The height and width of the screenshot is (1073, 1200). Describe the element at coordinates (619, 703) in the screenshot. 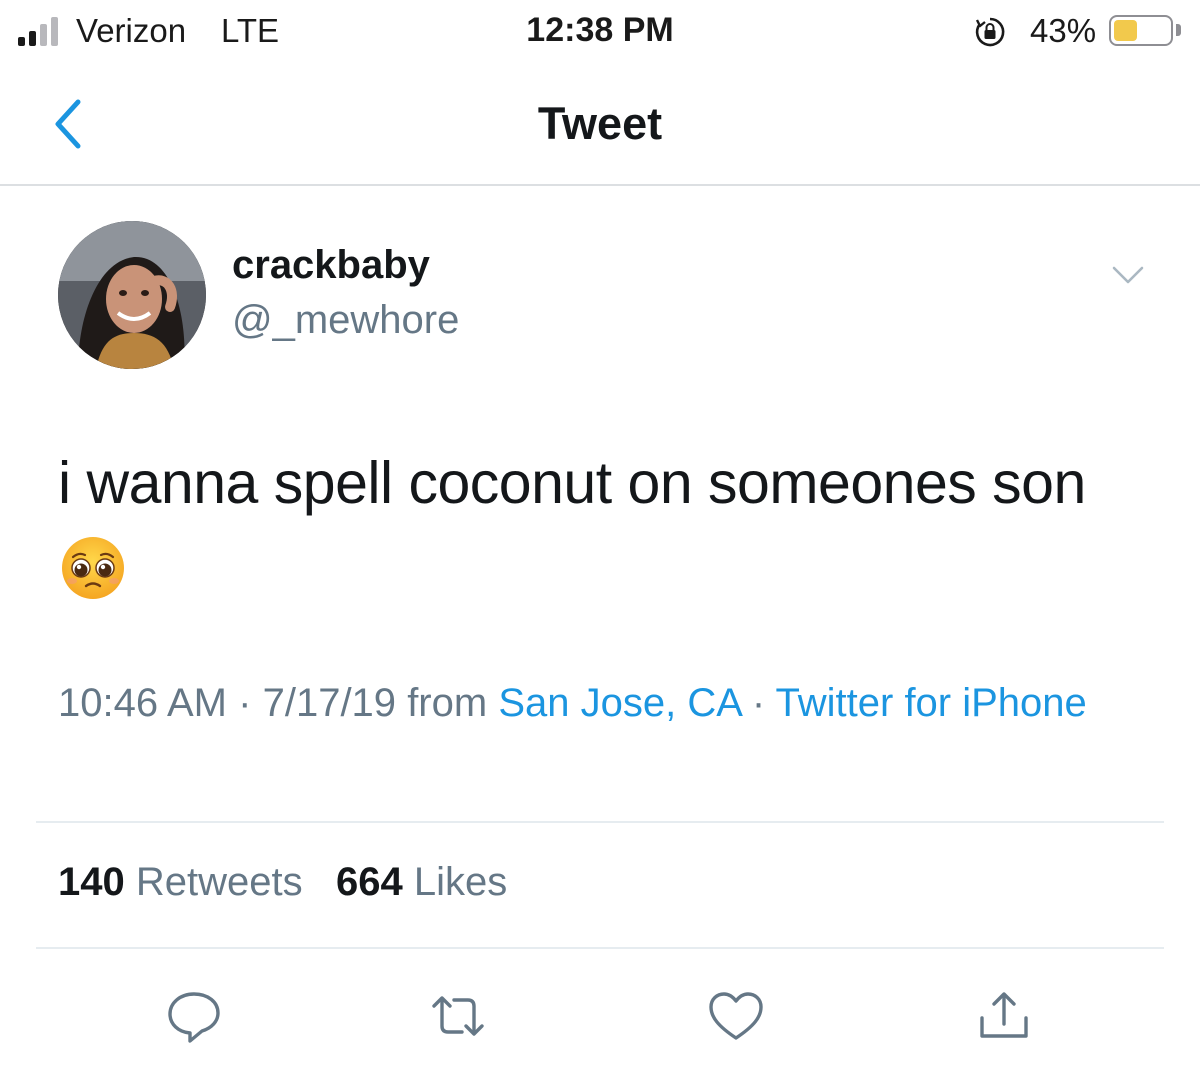

I see `location-link: San Jose, CA` at that location.